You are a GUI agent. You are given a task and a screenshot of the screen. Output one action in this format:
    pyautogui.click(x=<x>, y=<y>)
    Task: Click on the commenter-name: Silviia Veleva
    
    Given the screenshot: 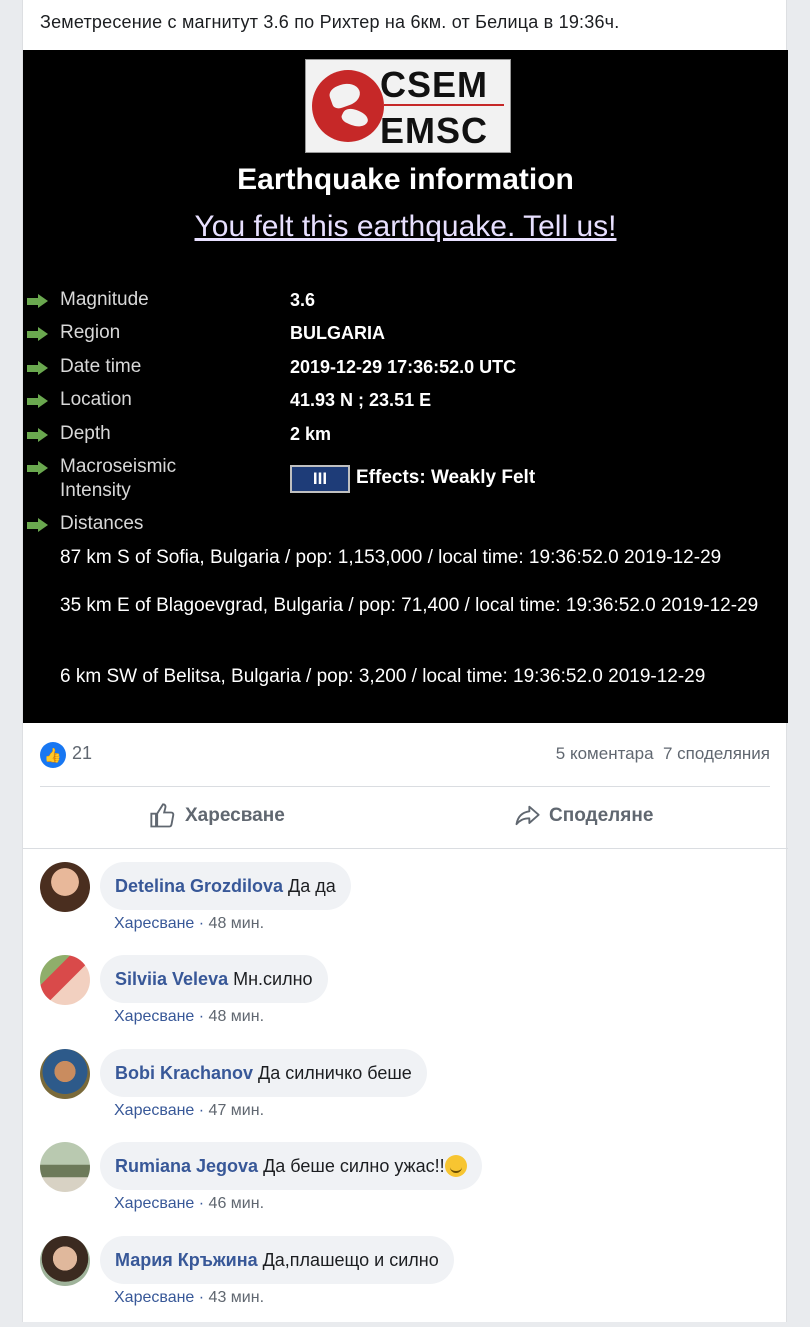 What is the action you would take?
    pyautogui.click(x=171, y=979)
    